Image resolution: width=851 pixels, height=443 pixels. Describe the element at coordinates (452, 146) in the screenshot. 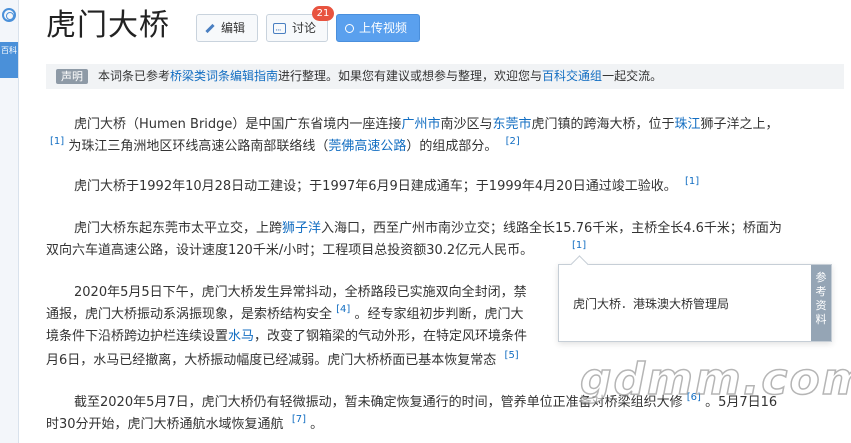

I see `text: ）的组成部分。` at that location.